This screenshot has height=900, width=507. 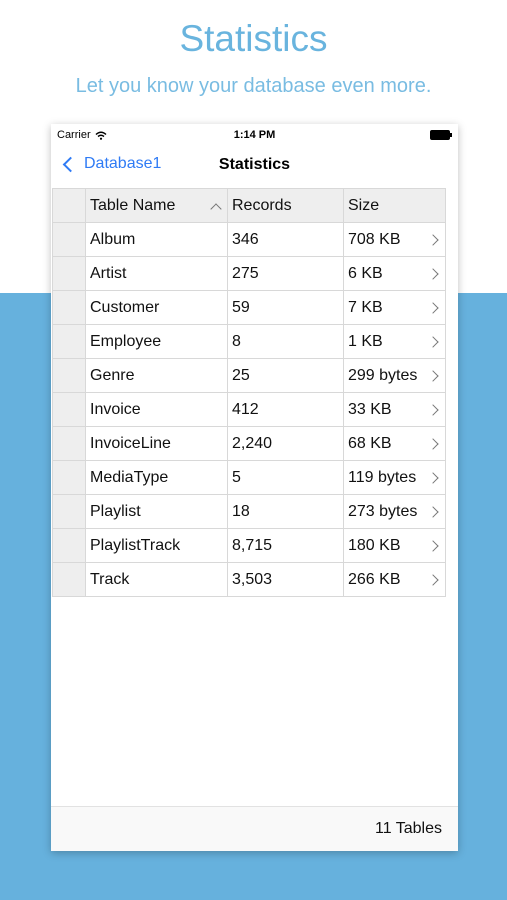 I want to click on size-value: 1 KB, so click(x=365, y=341).